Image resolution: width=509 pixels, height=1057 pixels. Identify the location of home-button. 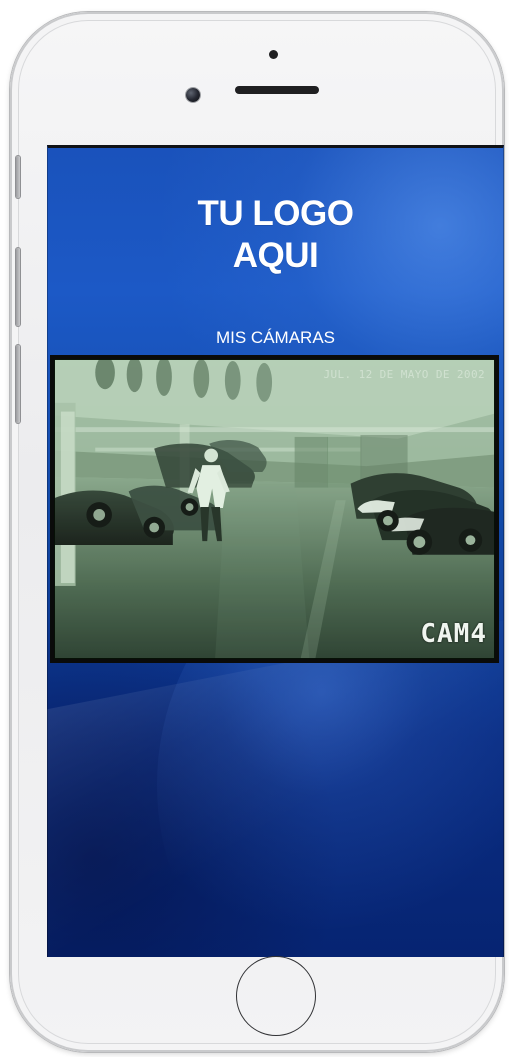
(276, 996).